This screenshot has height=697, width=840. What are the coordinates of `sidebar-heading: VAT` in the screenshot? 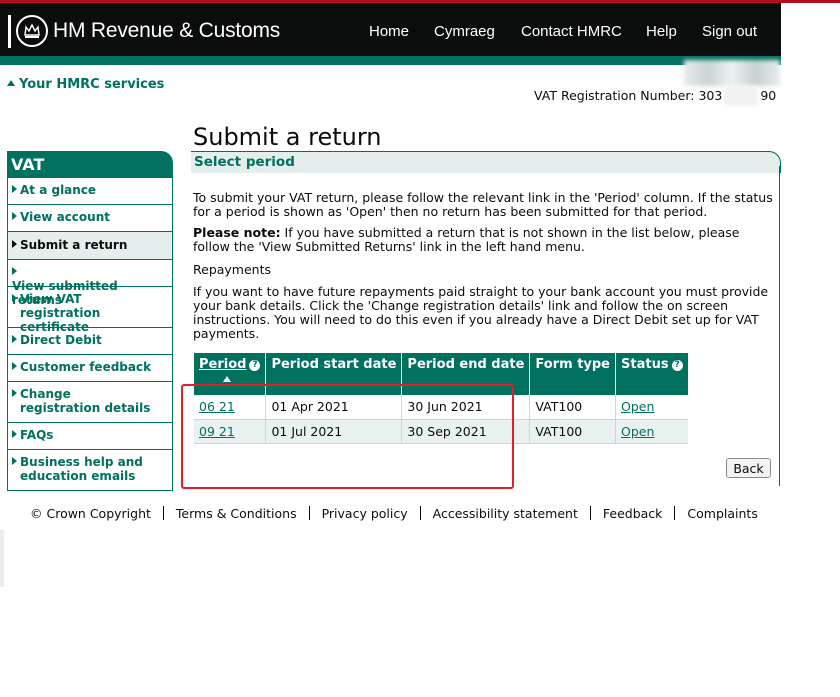 It's located at (90, 164).